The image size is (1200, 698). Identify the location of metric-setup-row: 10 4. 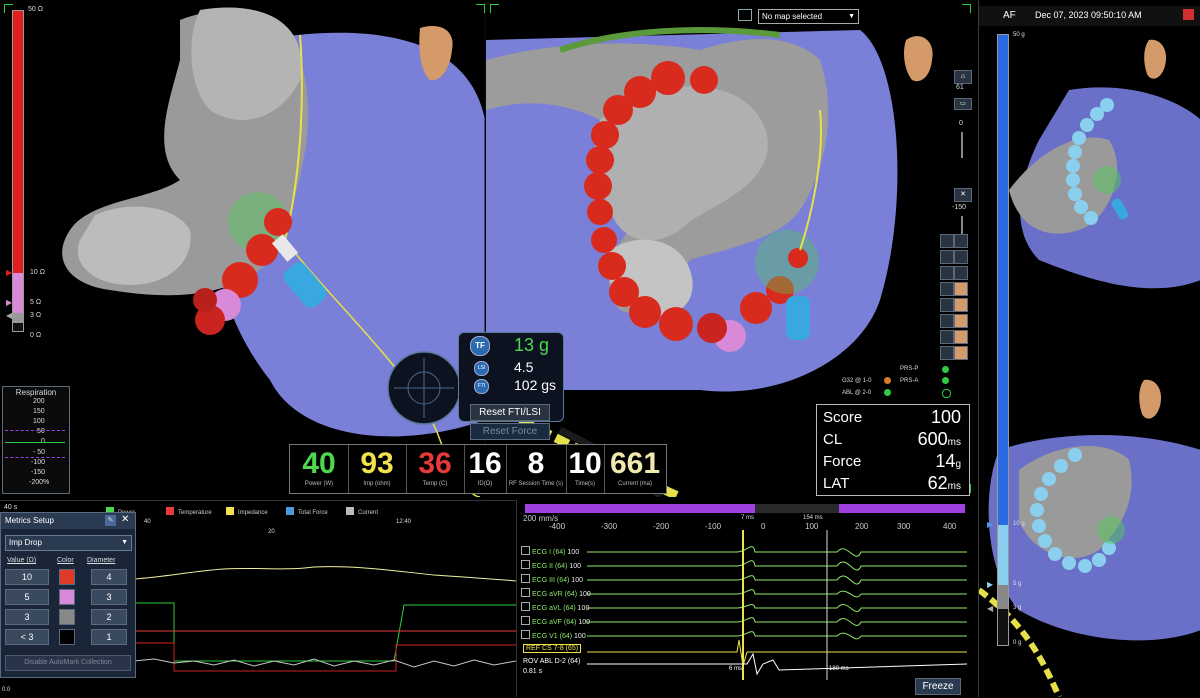
(67, 577).